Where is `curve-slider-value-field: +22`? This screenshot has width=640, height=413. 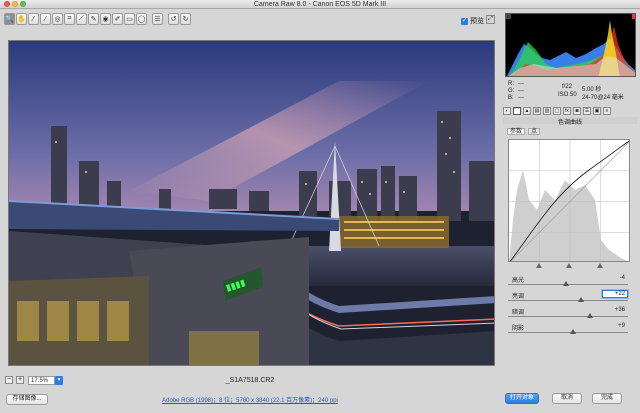
curve-slider-value-field: +22 is located at coordinates (615, 294).